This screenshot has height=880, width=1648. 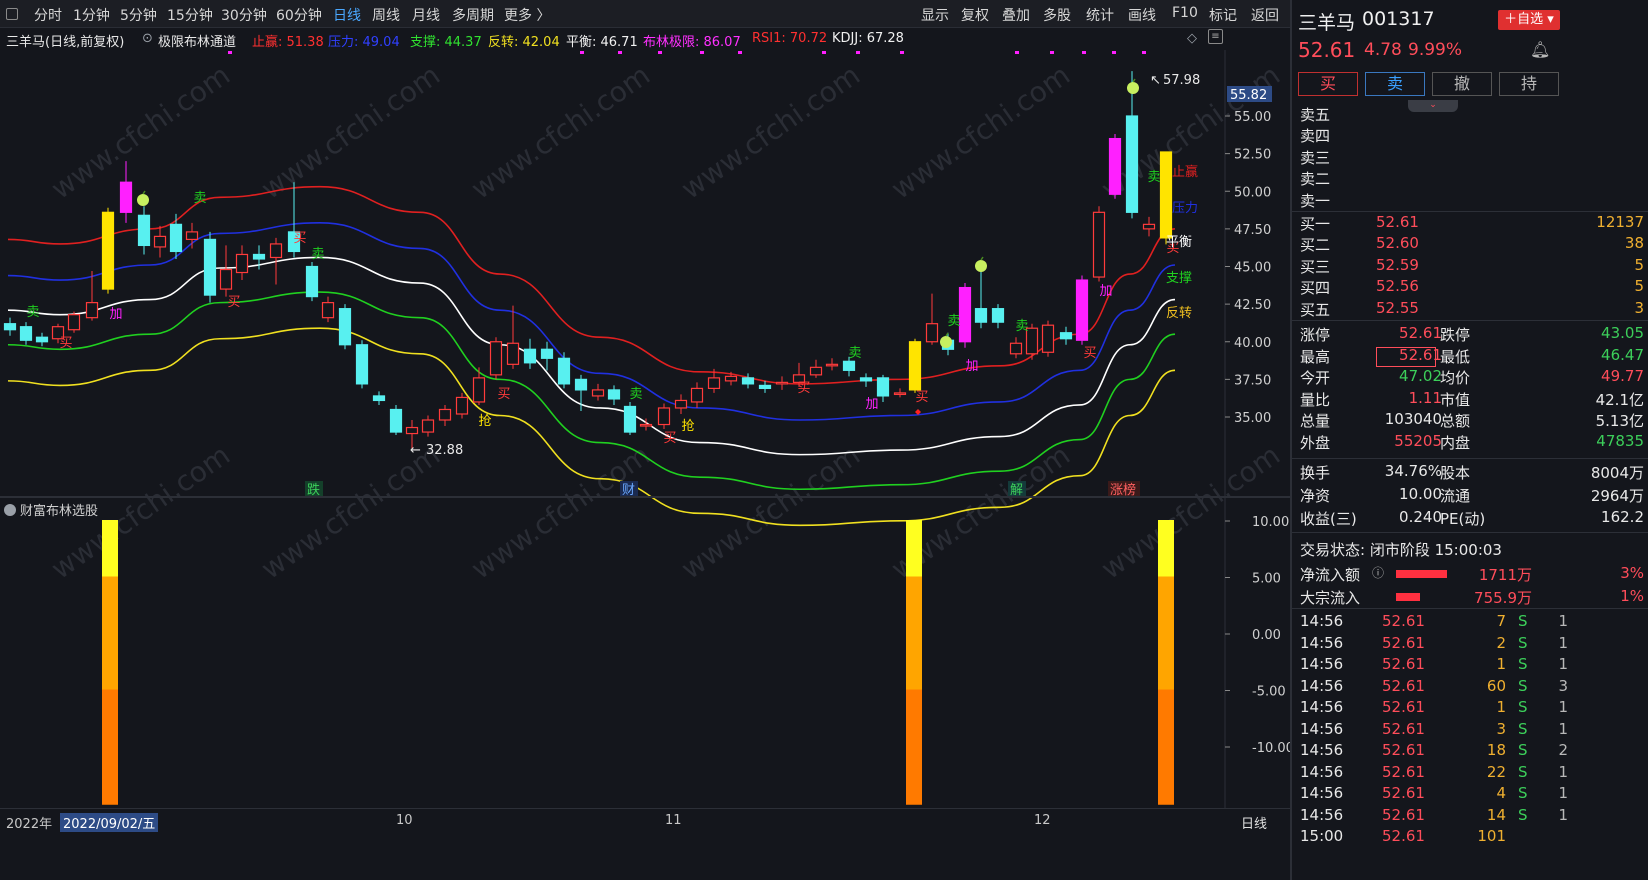 I want to click on add-watchlist-button: ＋自选 ▾, so click(x=1529, y=20).